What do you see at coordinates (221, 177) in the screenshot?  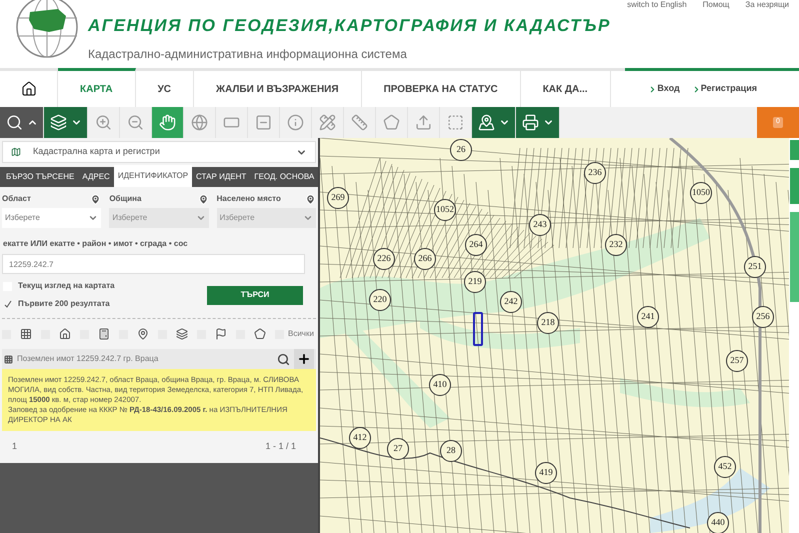 I see `search-tab: СТАР ИДЕНТ` at bounding box center [221, 177].